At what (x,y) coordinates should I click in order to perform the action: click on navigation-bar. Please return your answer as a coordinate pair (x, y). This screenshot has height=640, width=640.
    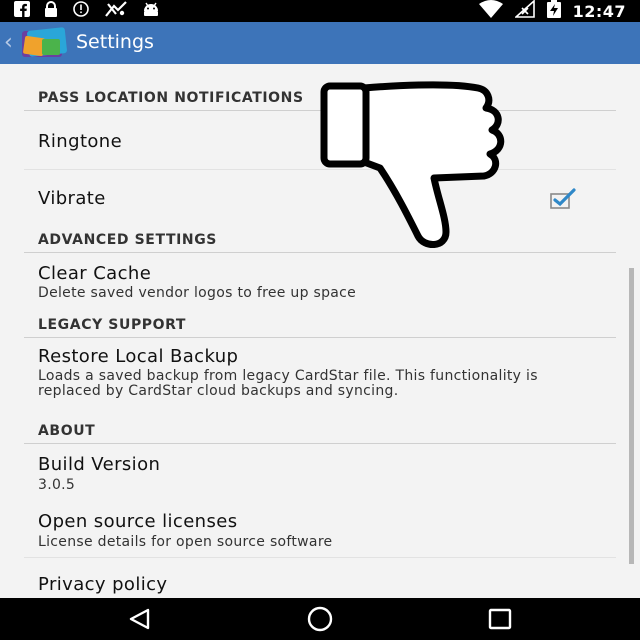
    Looking at the image, I should click on (320, 619).